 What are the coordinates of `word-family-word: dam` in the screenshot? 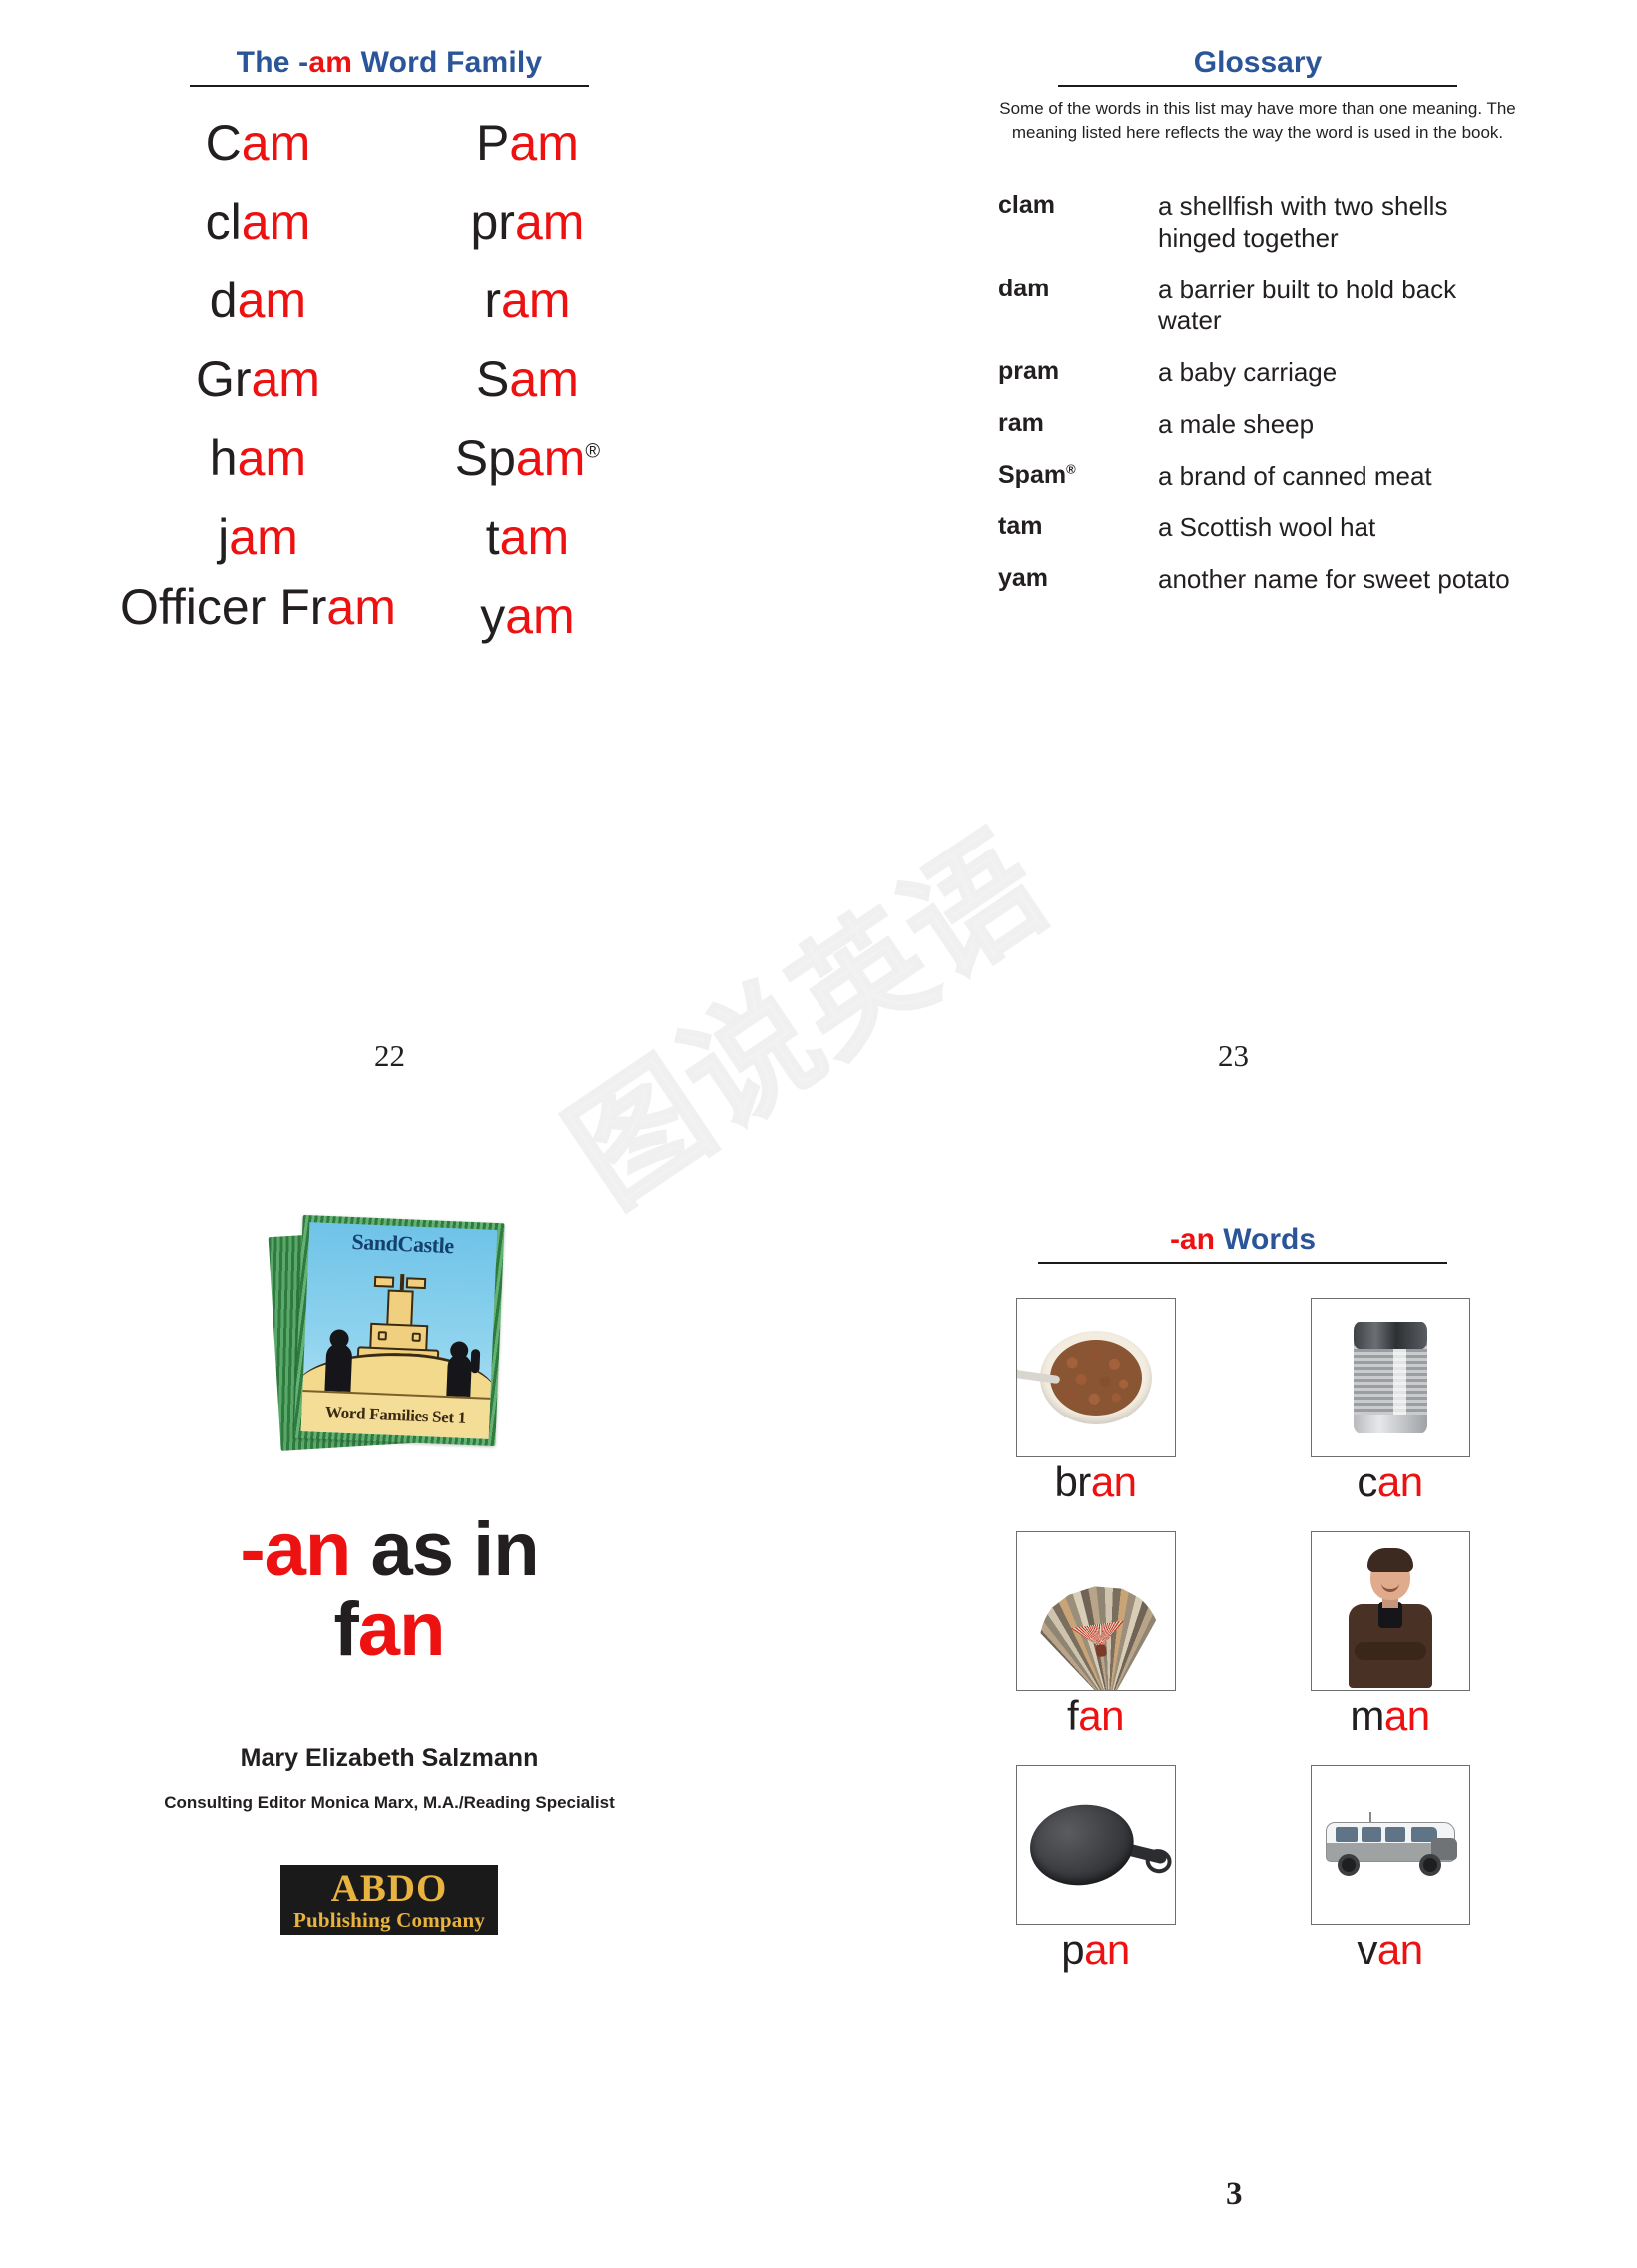 It's located at (258, 300).